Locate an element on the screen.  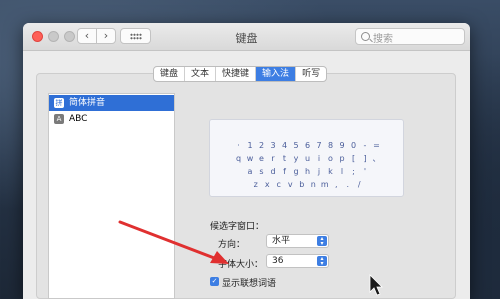
key: b is located at coordinates (302, 184).